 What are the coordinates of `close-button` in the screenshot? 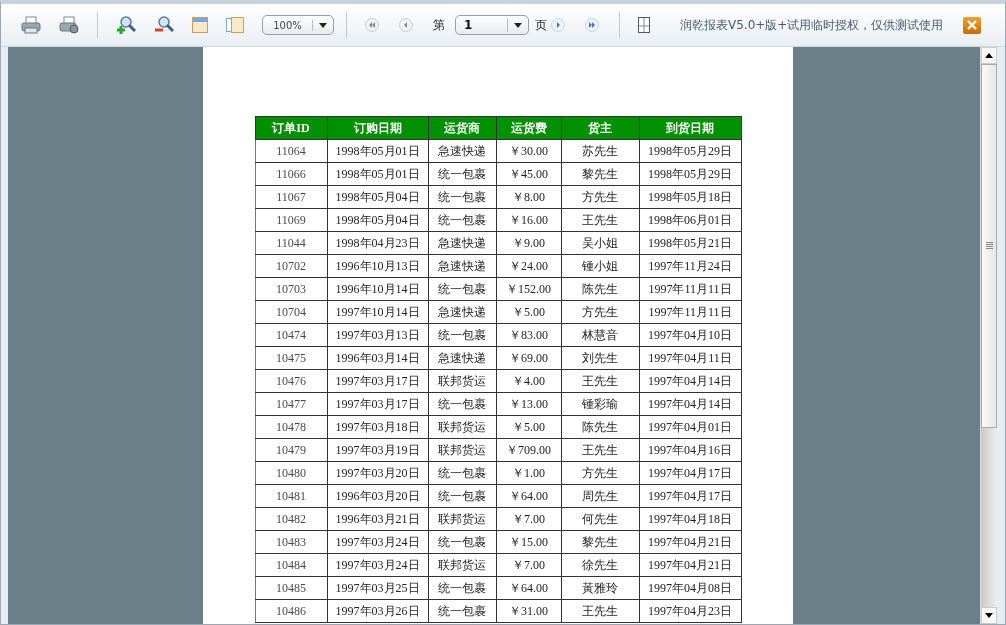 It's located at (972, 25).